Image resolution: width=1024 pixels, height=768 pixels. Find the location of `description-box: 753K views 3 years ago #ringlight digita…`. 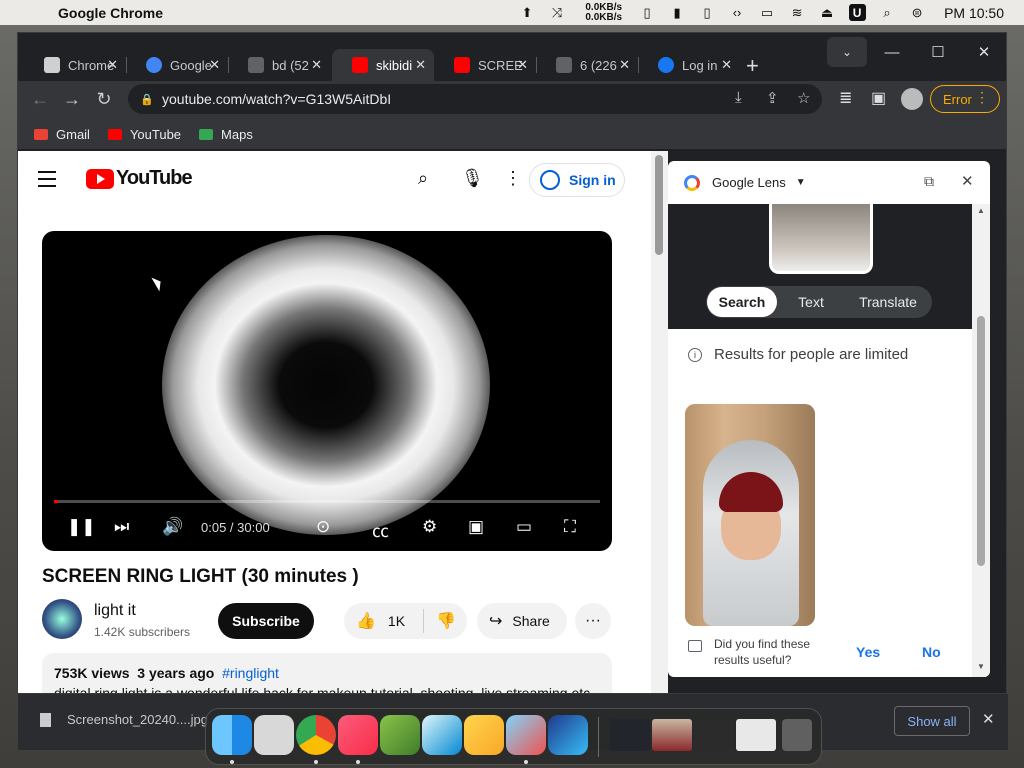

description-box: 753K views 3 years ago #ringlight digita… is located at coordinates (327, 673).